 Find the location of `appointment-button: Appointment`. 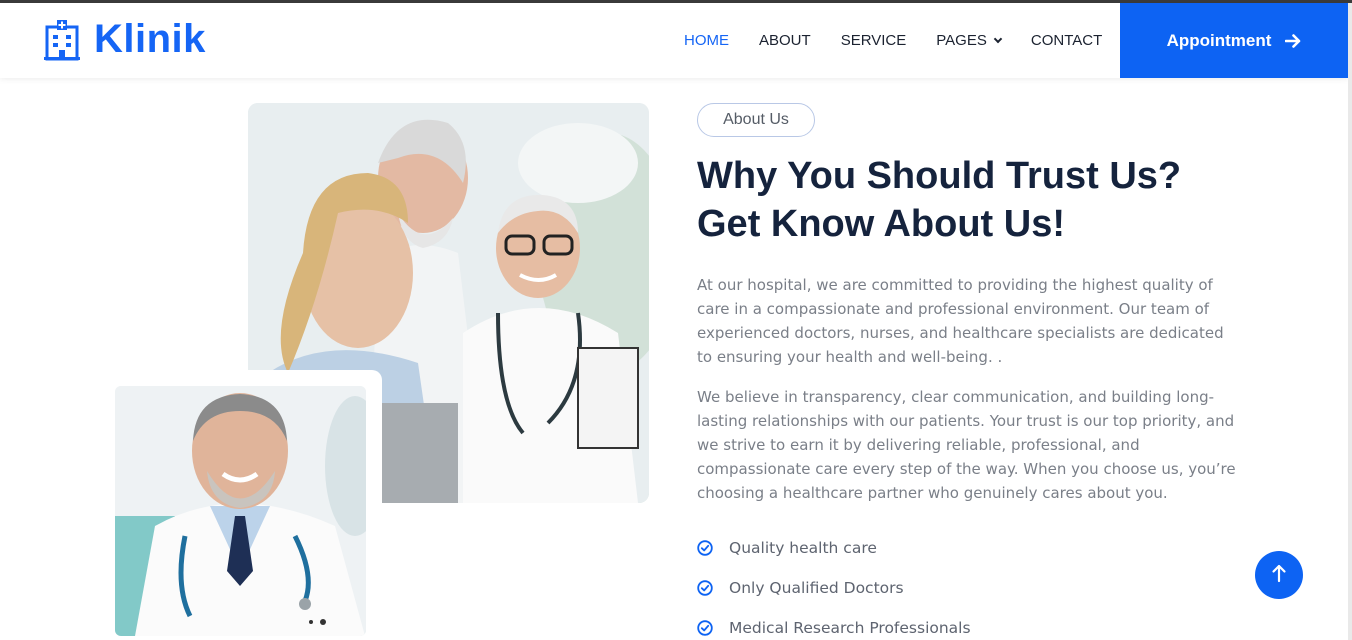

appointment-button: Appointment is located at coordinates (1234, 40).